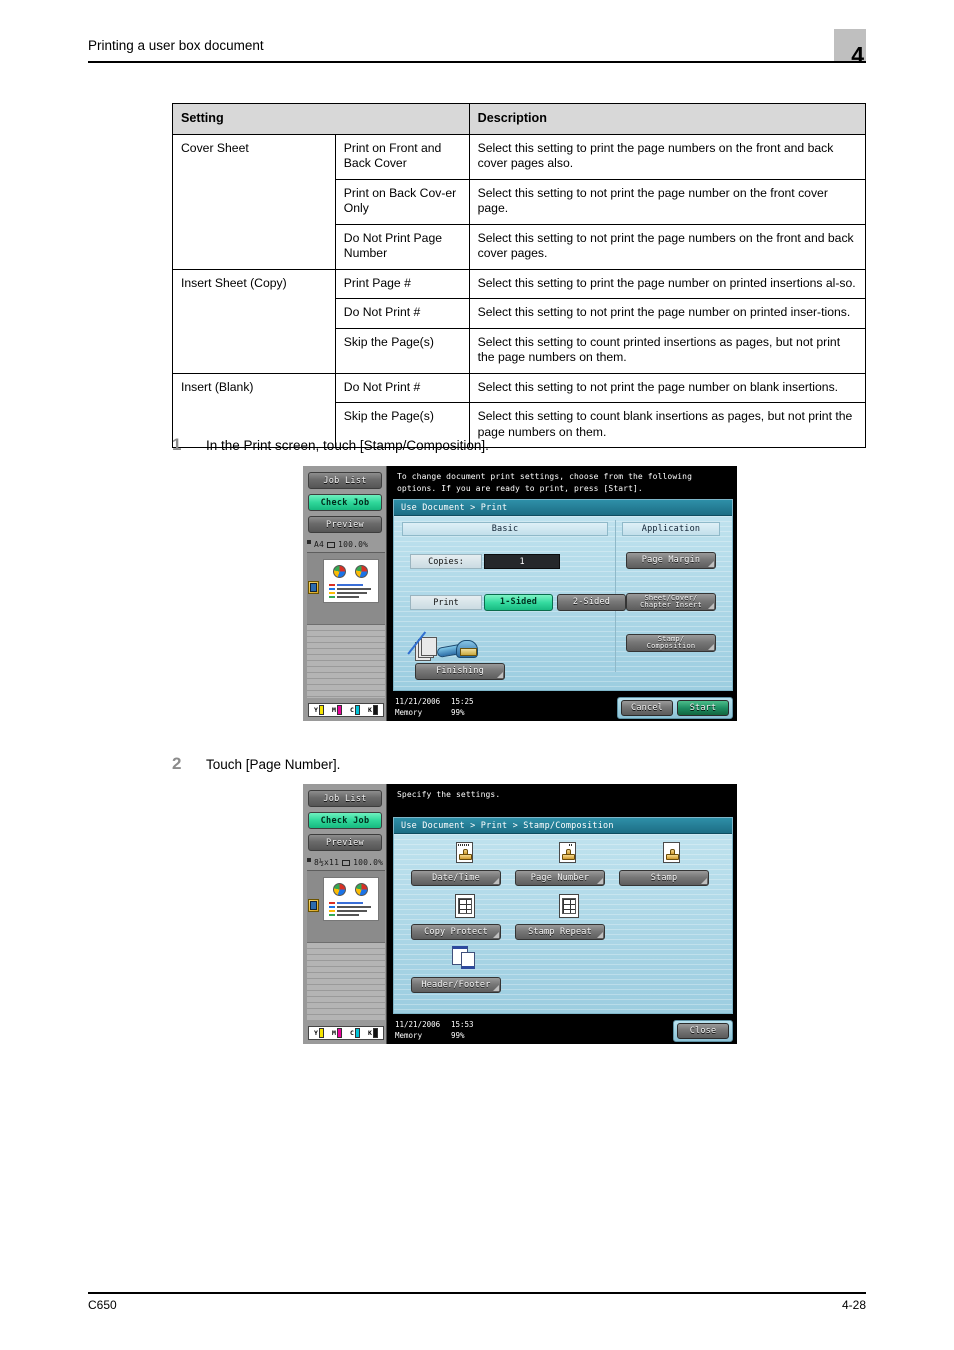 The image size is (954, 1350). Describe the element at coordinates (402, 350) in the screenshot. I see `option-label: Skip the Page(s)` at that location.